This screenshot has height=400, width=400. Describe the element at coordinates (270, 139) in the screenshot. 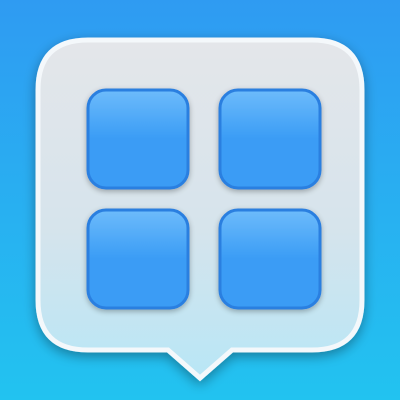

I see `tile-top-right` at that location.